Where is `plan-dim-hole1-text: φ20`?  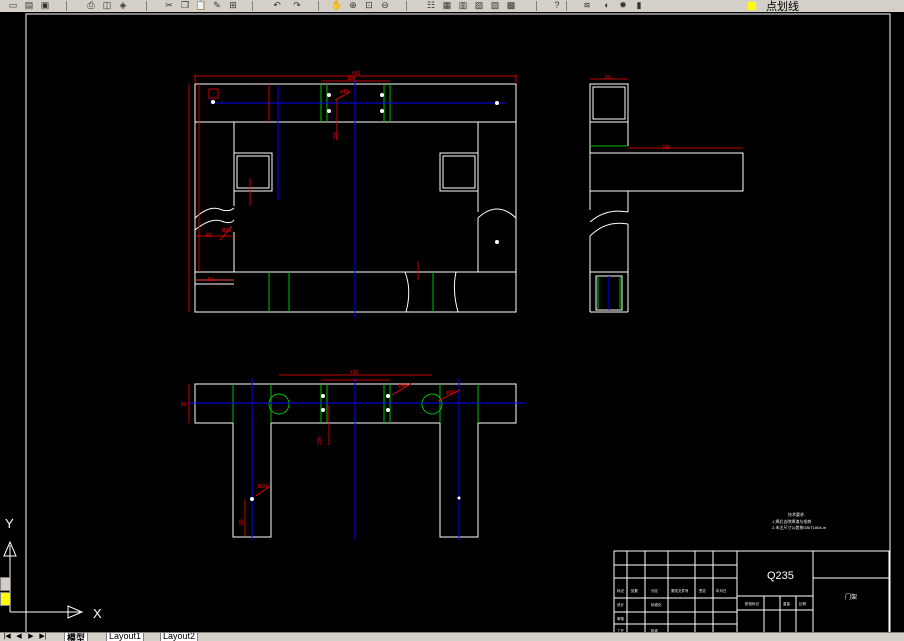
plan-dim-hole1-text: φ20 is located at coordinates (402, 386).